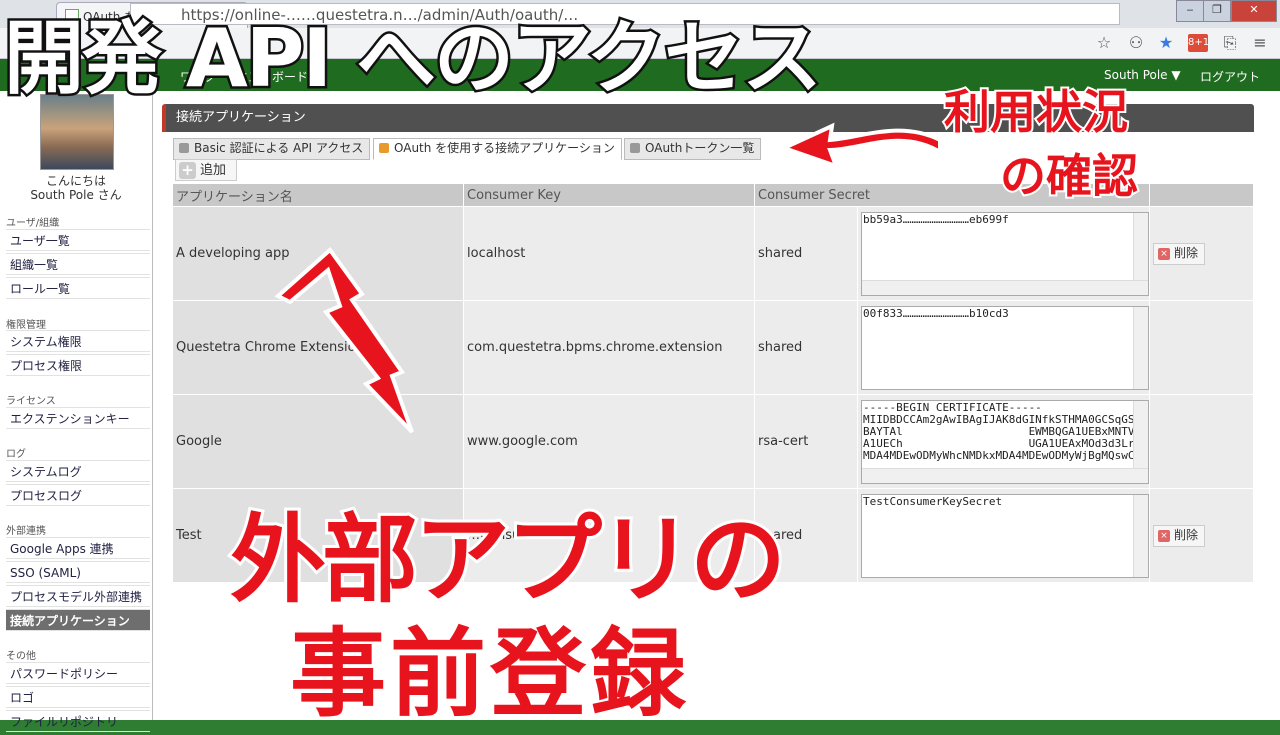 Image resolution: width=1280 pixels, height=735 pixels. I want to click on caption-usage-line2: の確認, so click(1069, 176).